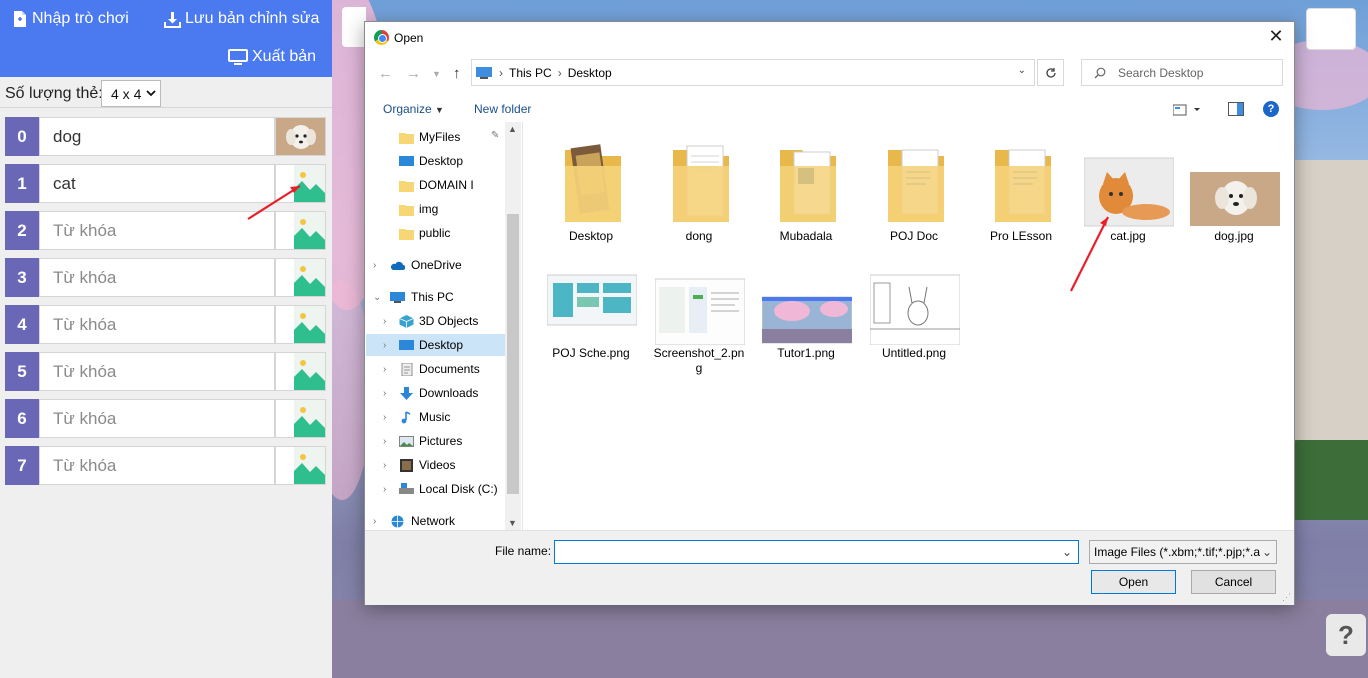 The width and height of the screenshot is (1368, 678). What do you see at coordinates (591, 197) in the screenshot?
I see `file-item-desktop-folder: Desktop` at bounding box center [591, 197].